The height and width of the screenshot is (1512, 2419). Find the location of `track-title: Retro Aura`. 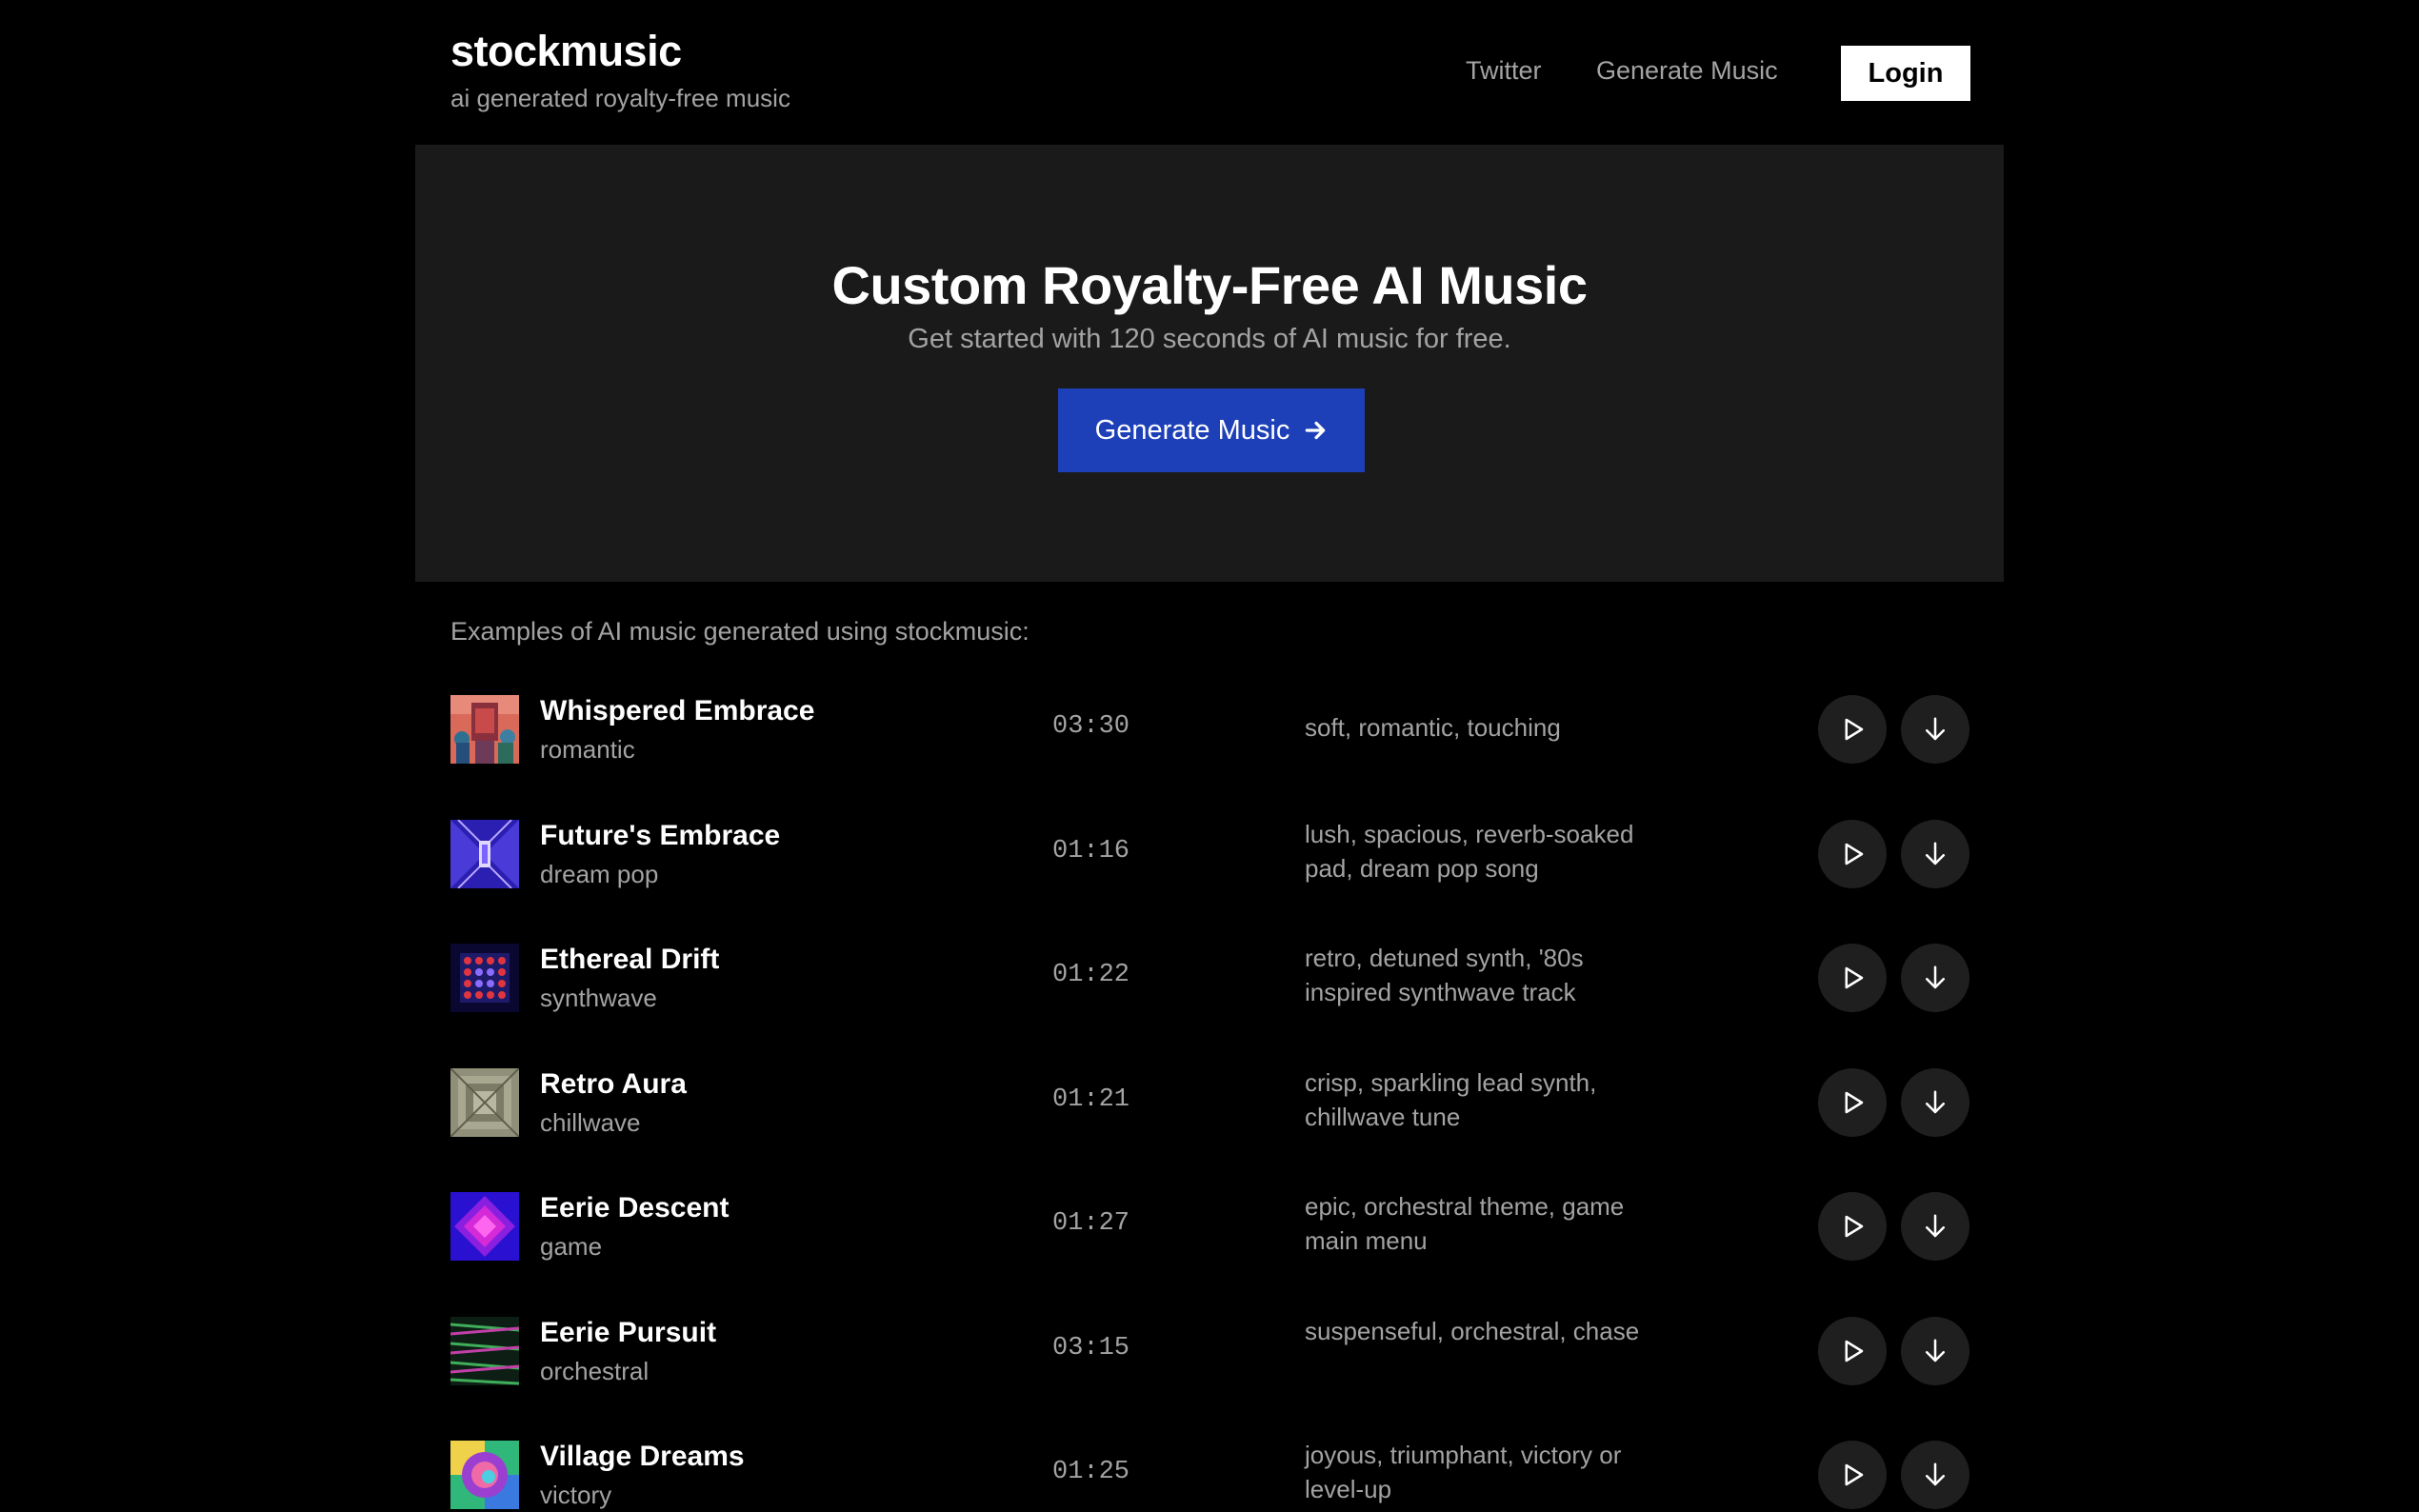

track-title: Retro Aura is located at coordinates (613, 1084).